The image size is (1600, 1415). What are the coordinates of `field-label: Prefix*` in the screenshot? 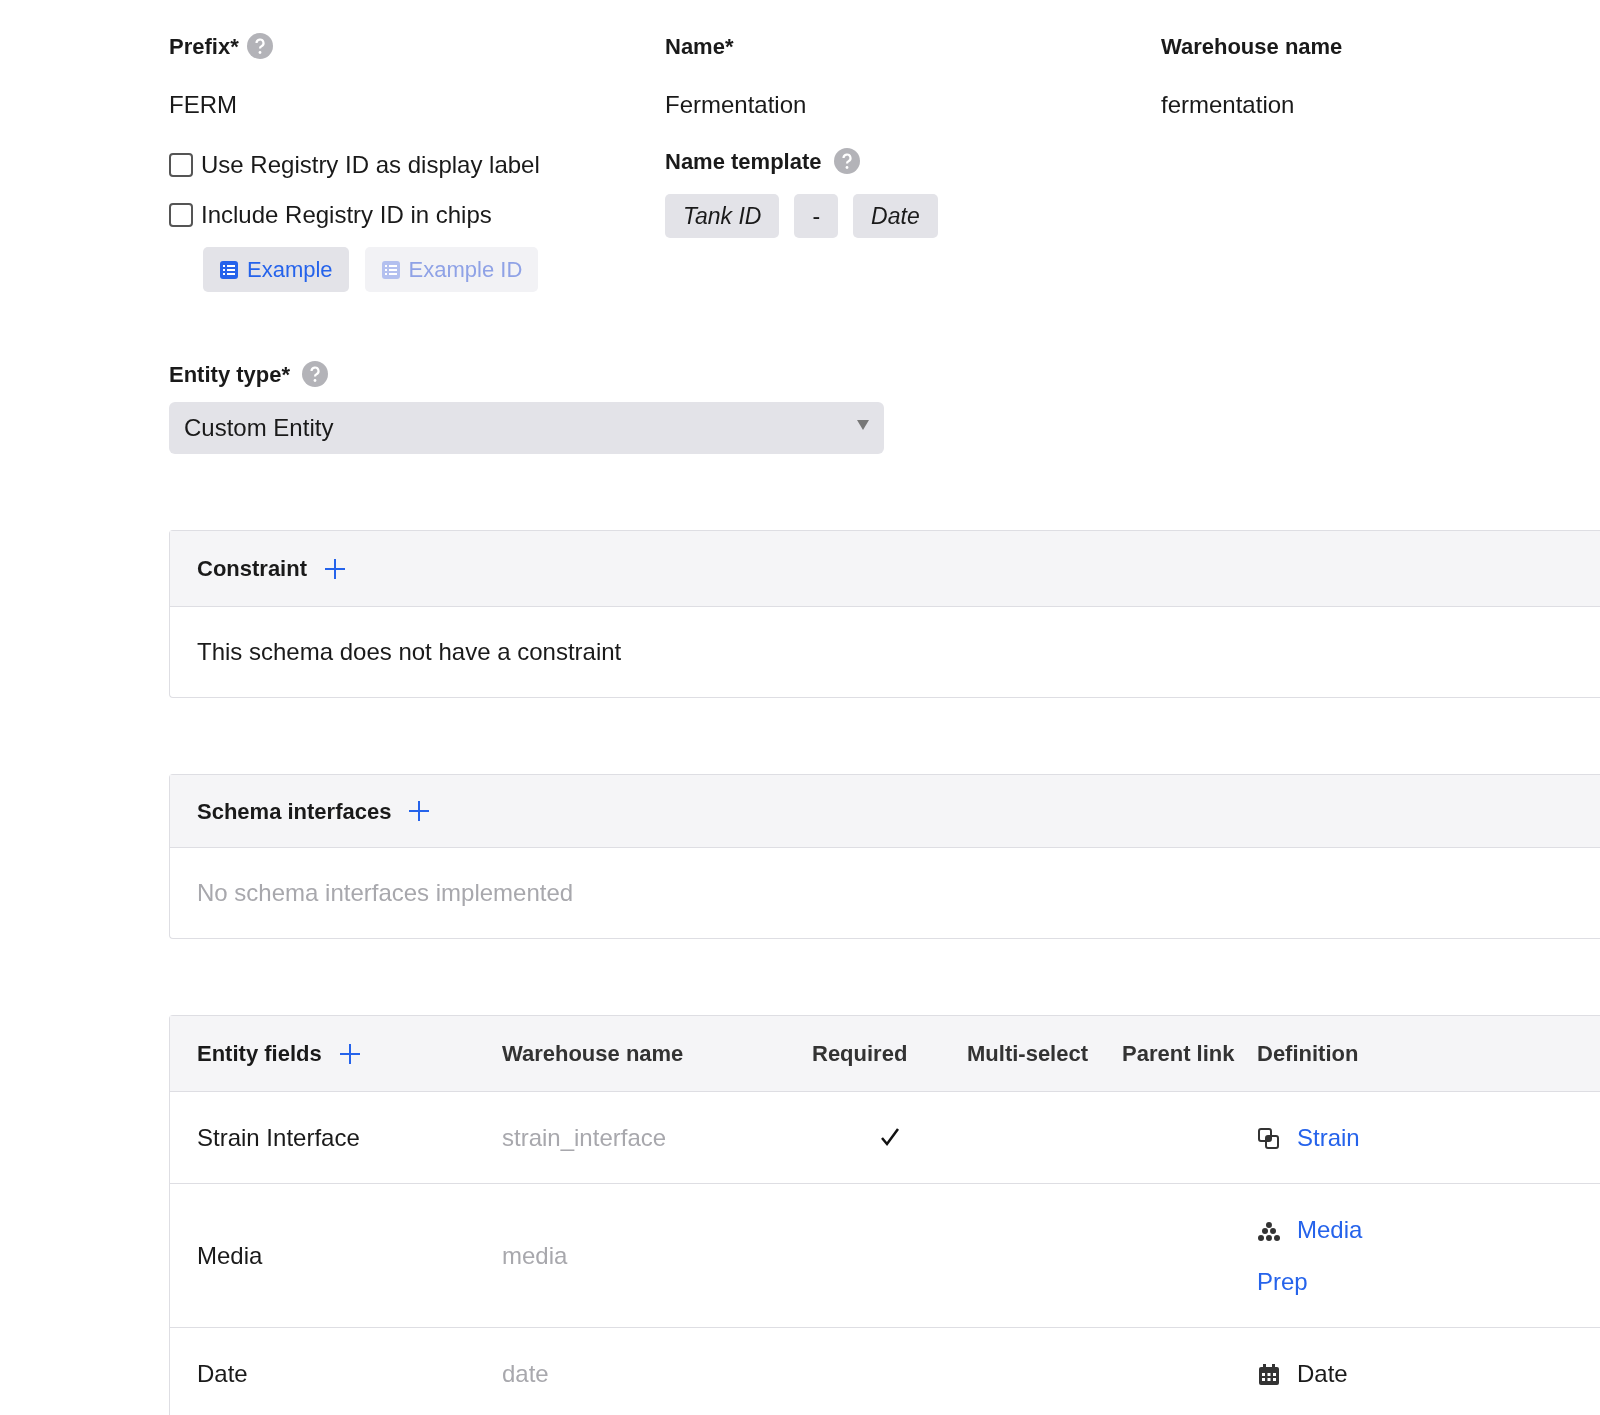 It's located at (204, 46).